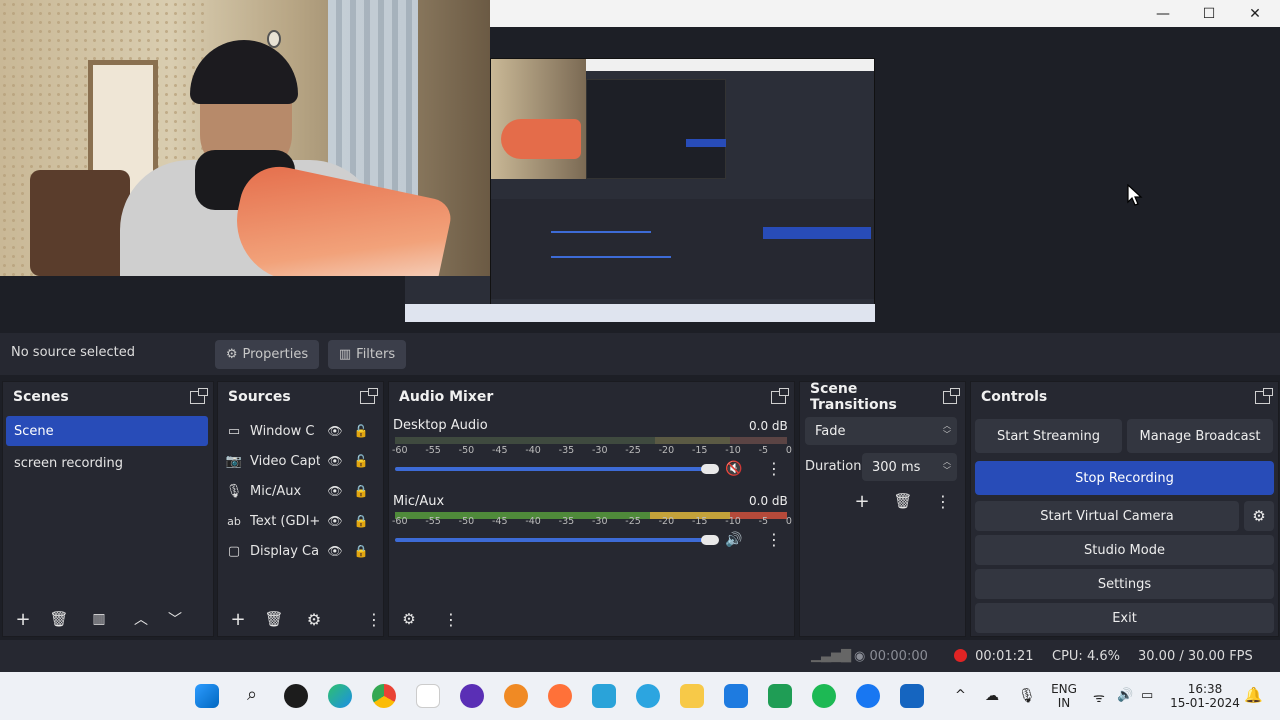  I want to click on broadcast-icon: ◉, so click(860, 656).